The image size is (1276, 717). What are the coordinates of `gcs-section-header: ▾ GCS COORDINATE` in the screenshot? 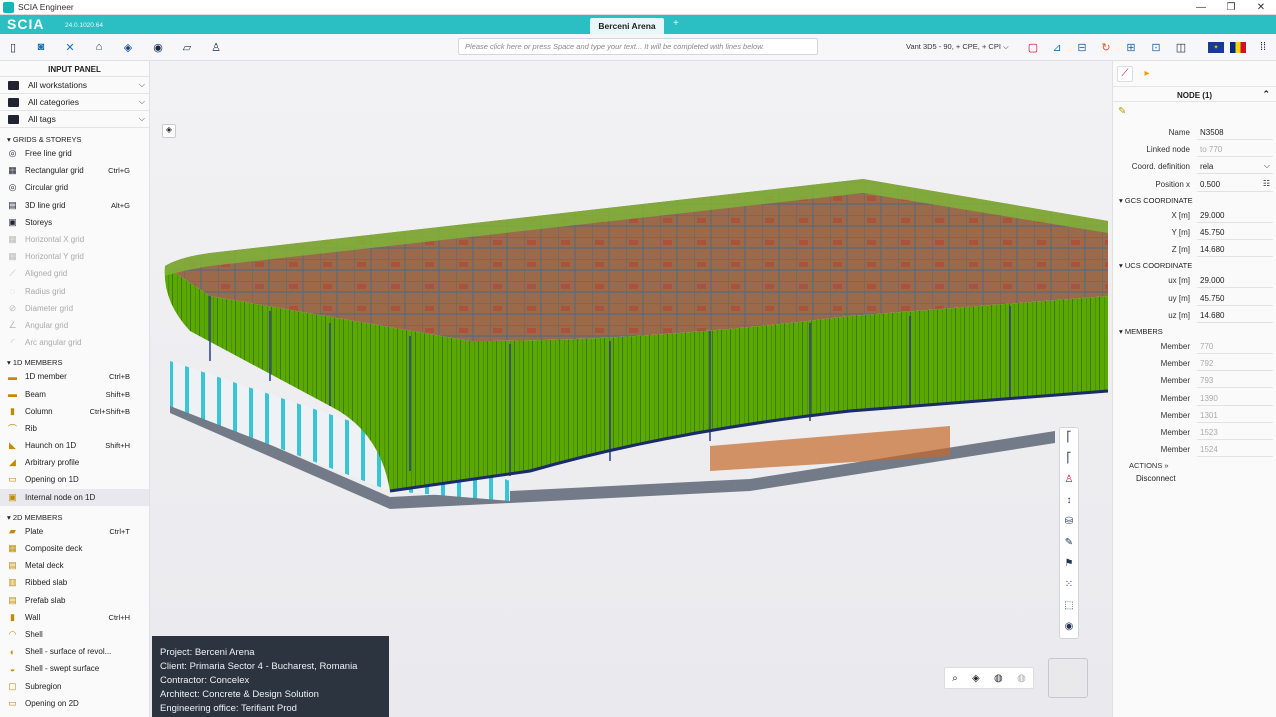 It's located at (1194, 200).